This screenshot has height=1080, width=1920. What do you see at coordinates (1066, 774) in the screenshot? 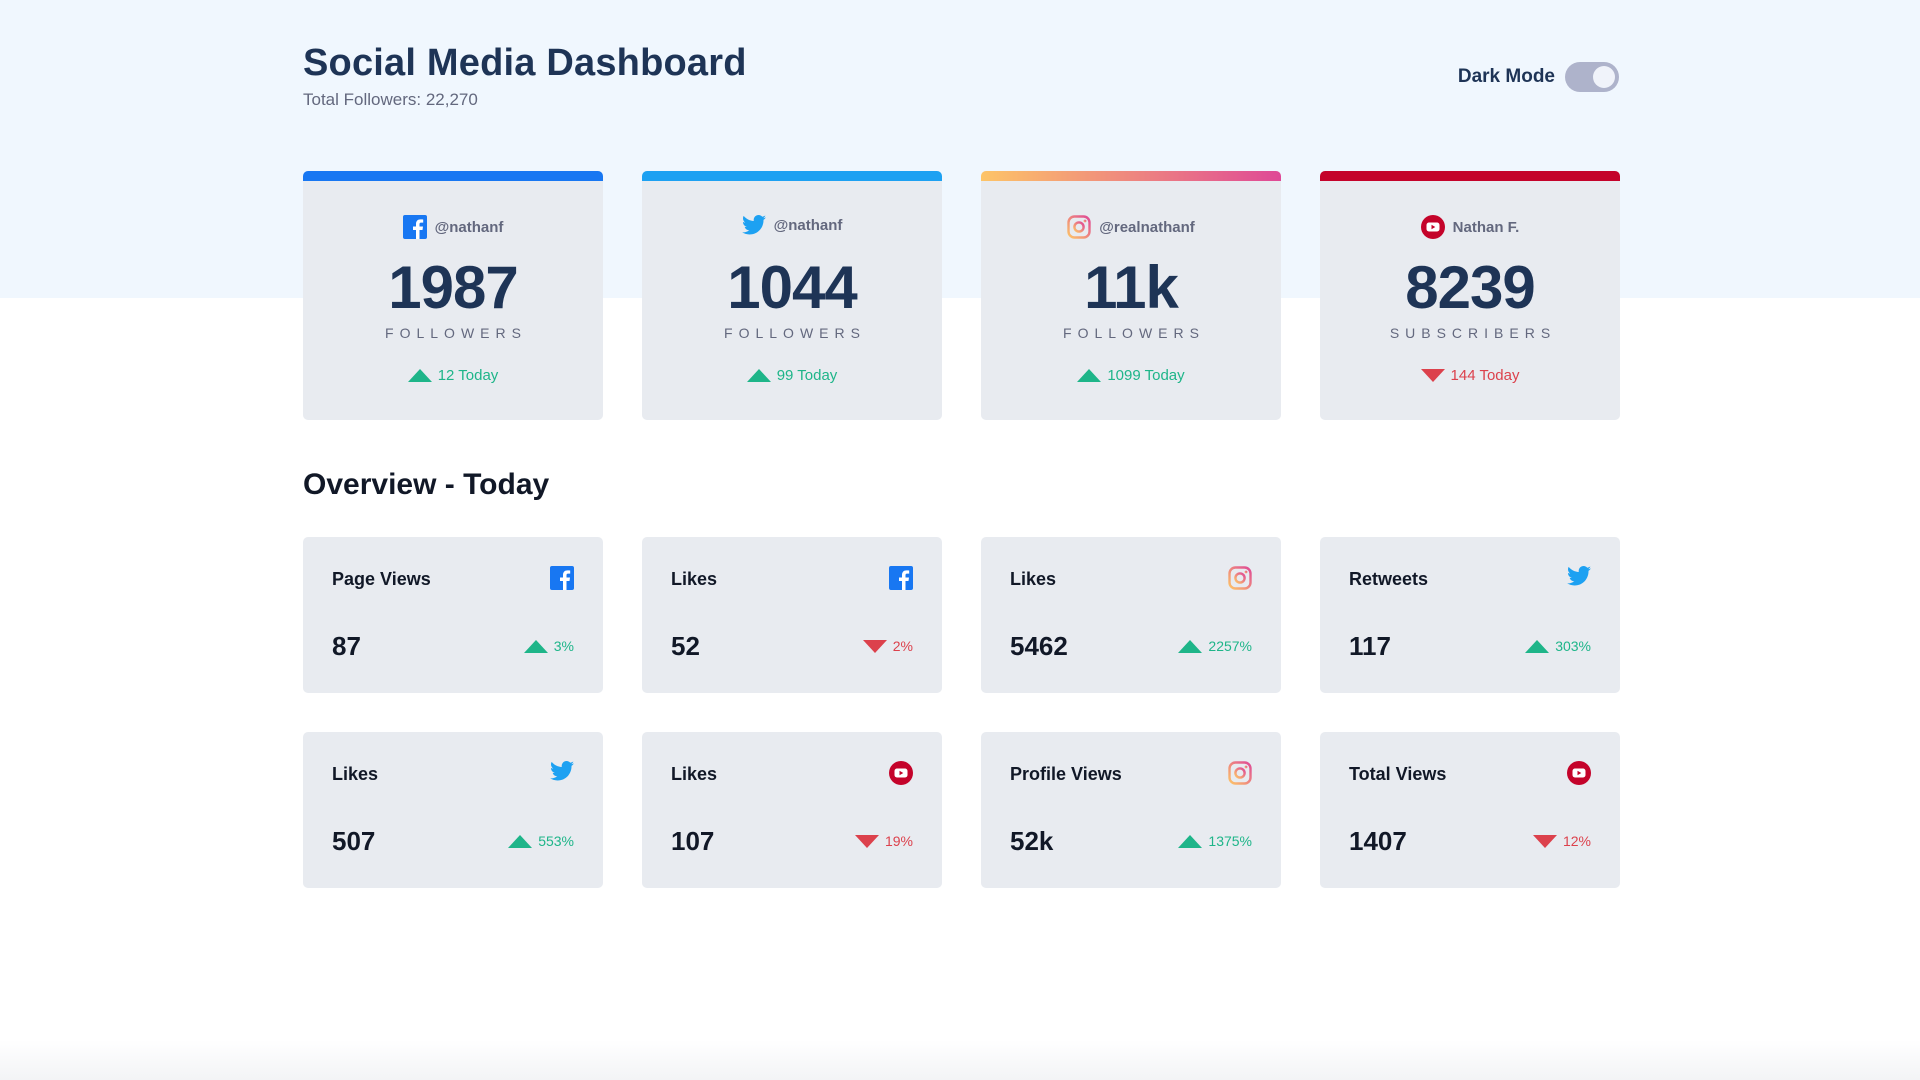
I see `overview-label: Profile Views` at bounding box center [1066, 774].